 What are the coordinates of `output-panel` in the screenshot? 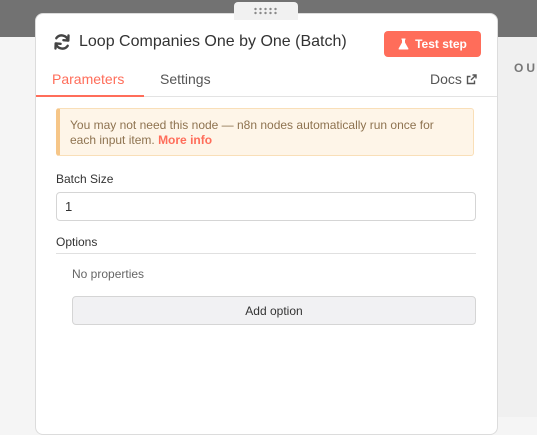 It's located at (516, 227).